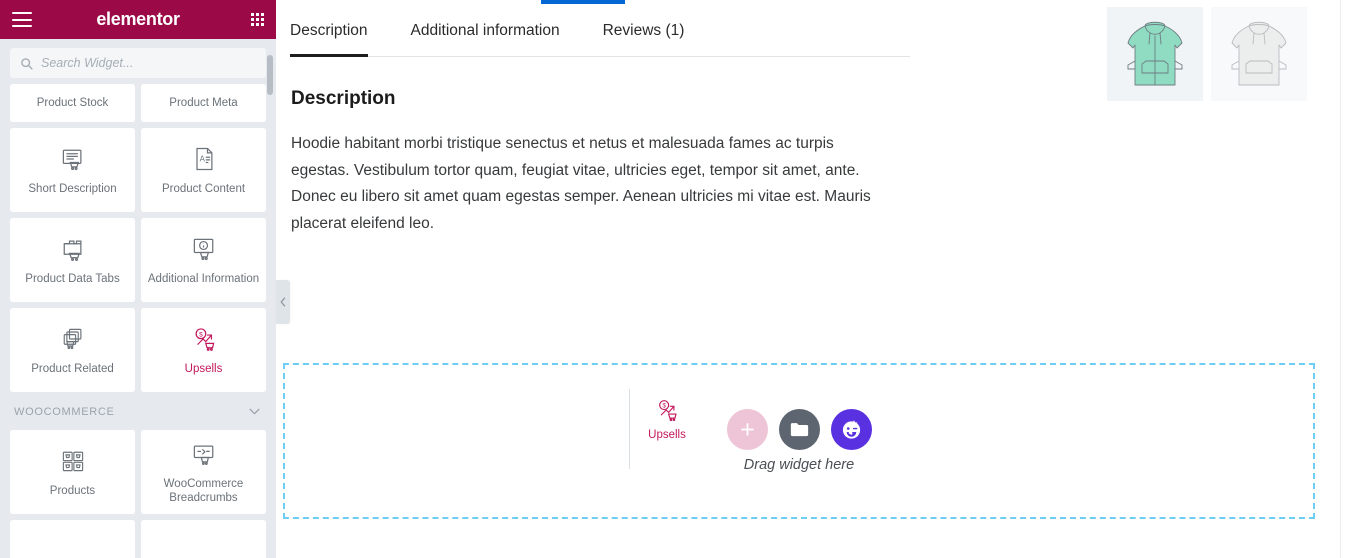  Describe the element at coordinates (22, 19) in the screenshot. I see `hamburger-icon` at that location.